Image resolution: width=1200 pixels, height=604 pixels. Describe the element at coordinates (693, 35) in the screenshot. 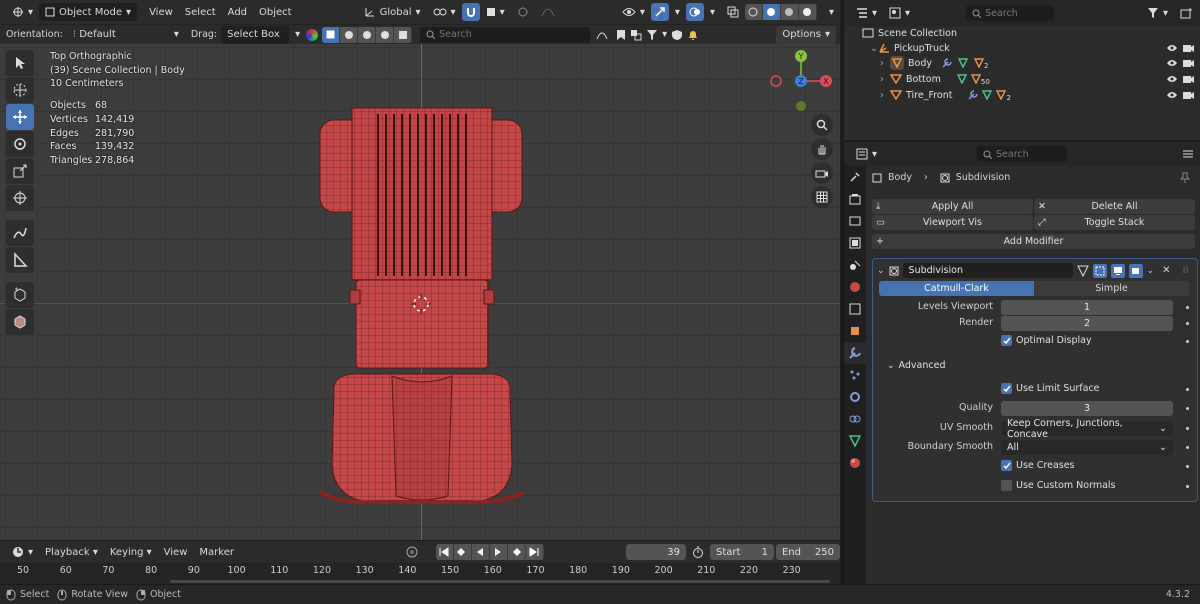

I see `bell-icon` at that location.